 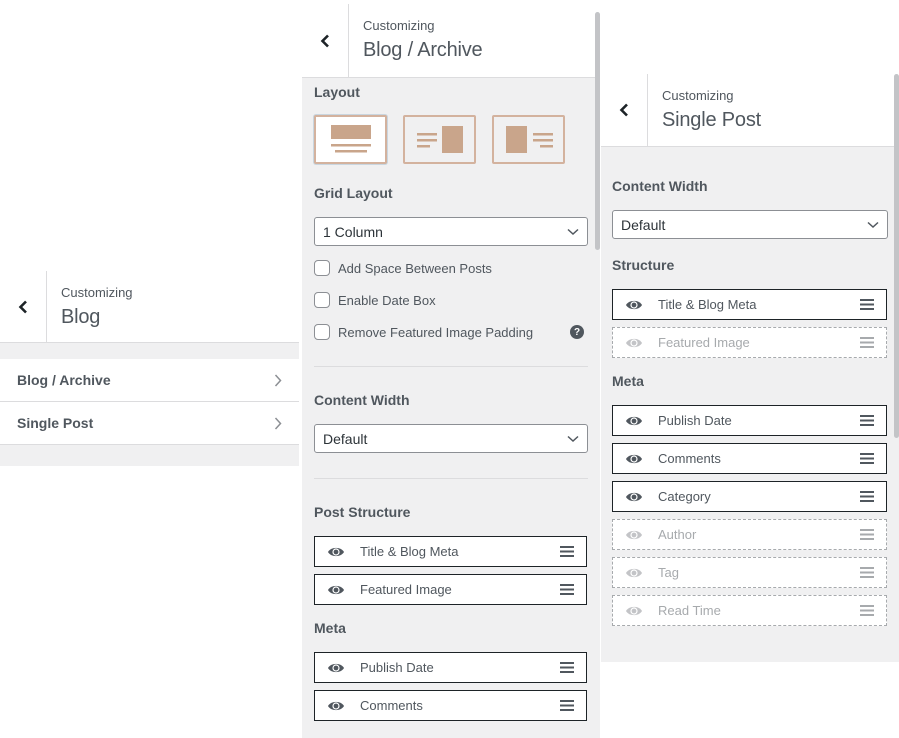 I want to click on add-space-between-posts-checkbox, so click(x=322, y=268).